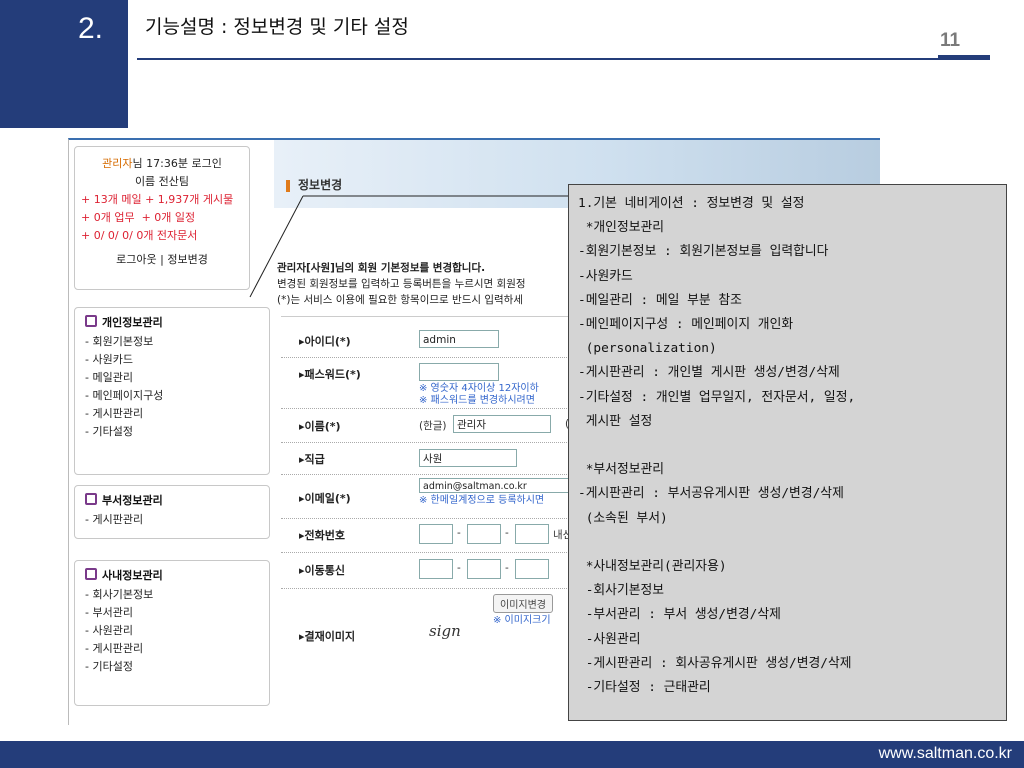 The height and width of the screenshot is (768, 1024). What do you see at coordinates (177, 163) in the screenshot?
I see `login-time: 님 17:36분 로그인` at bounding box center [177, 163].